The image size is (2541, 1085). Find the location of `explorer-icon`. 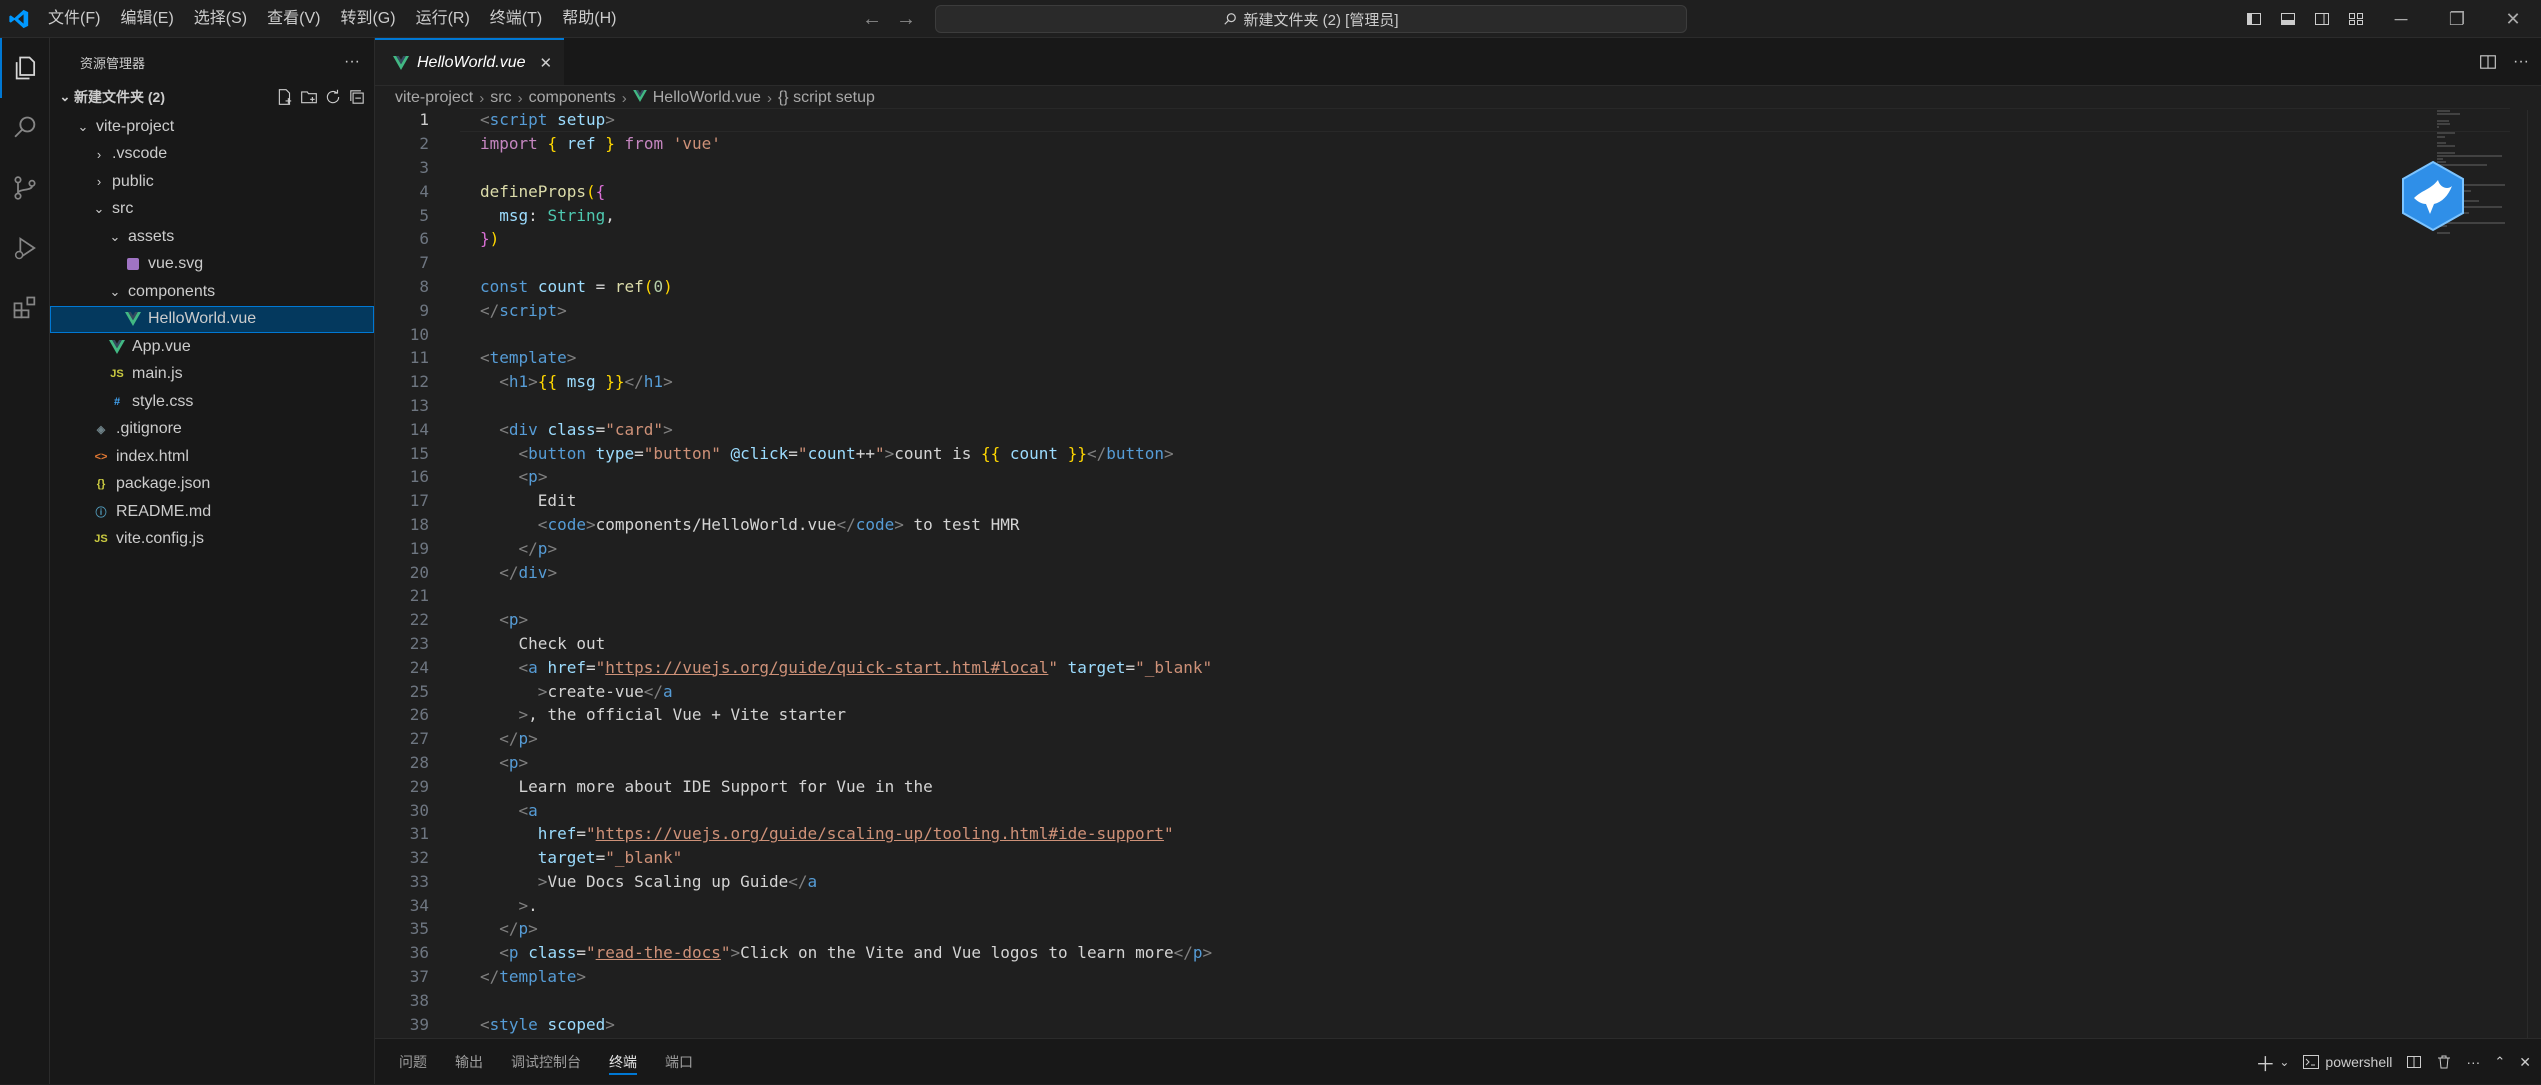

explorer-icon is located at coordinates (25, 68).